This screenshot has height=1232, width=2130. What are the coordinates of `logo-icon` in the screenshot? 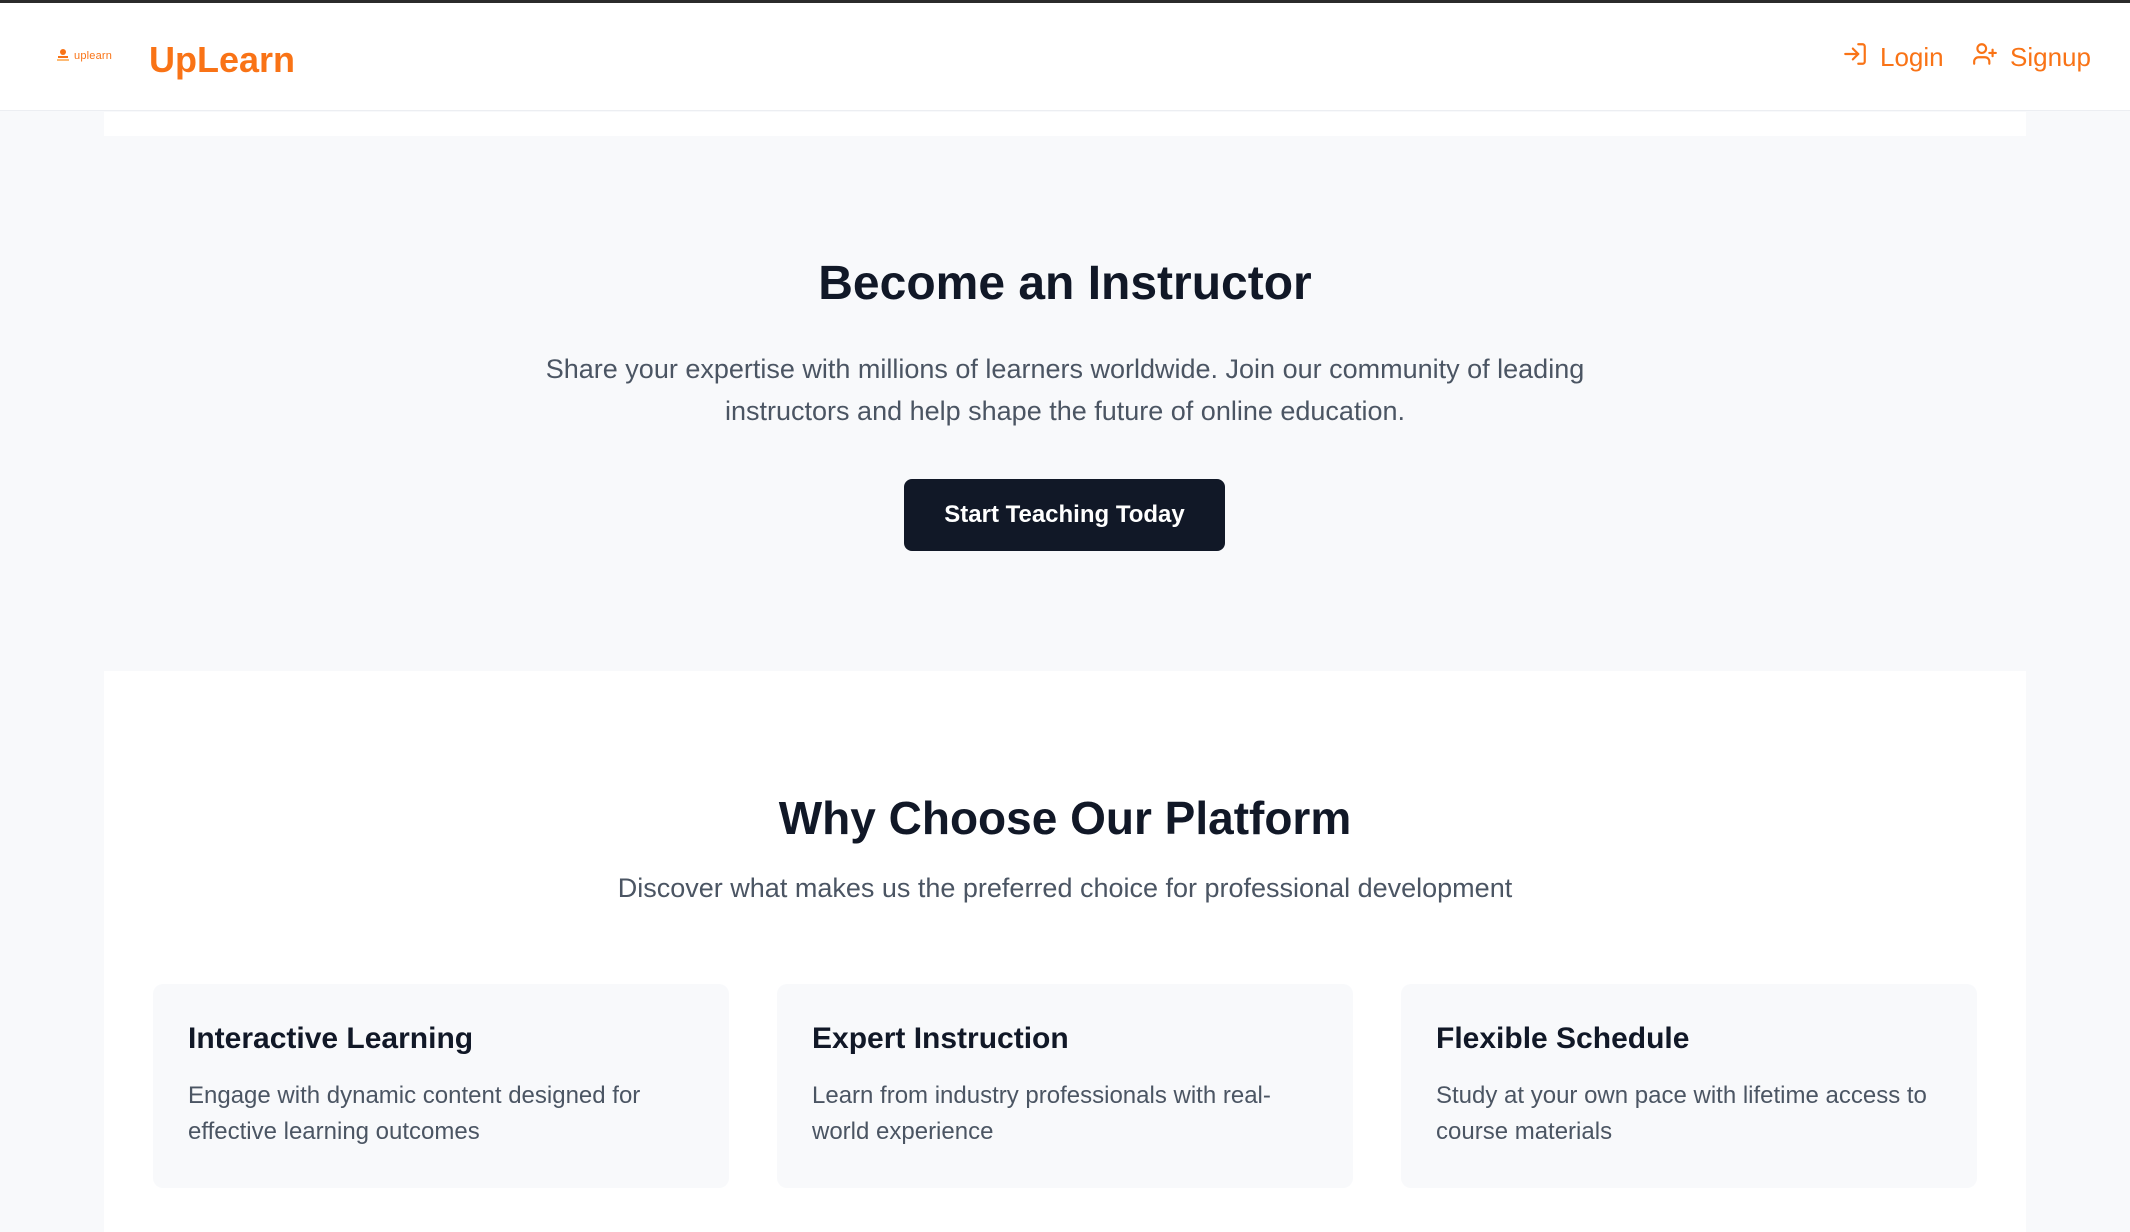 It's located at (63, 56).